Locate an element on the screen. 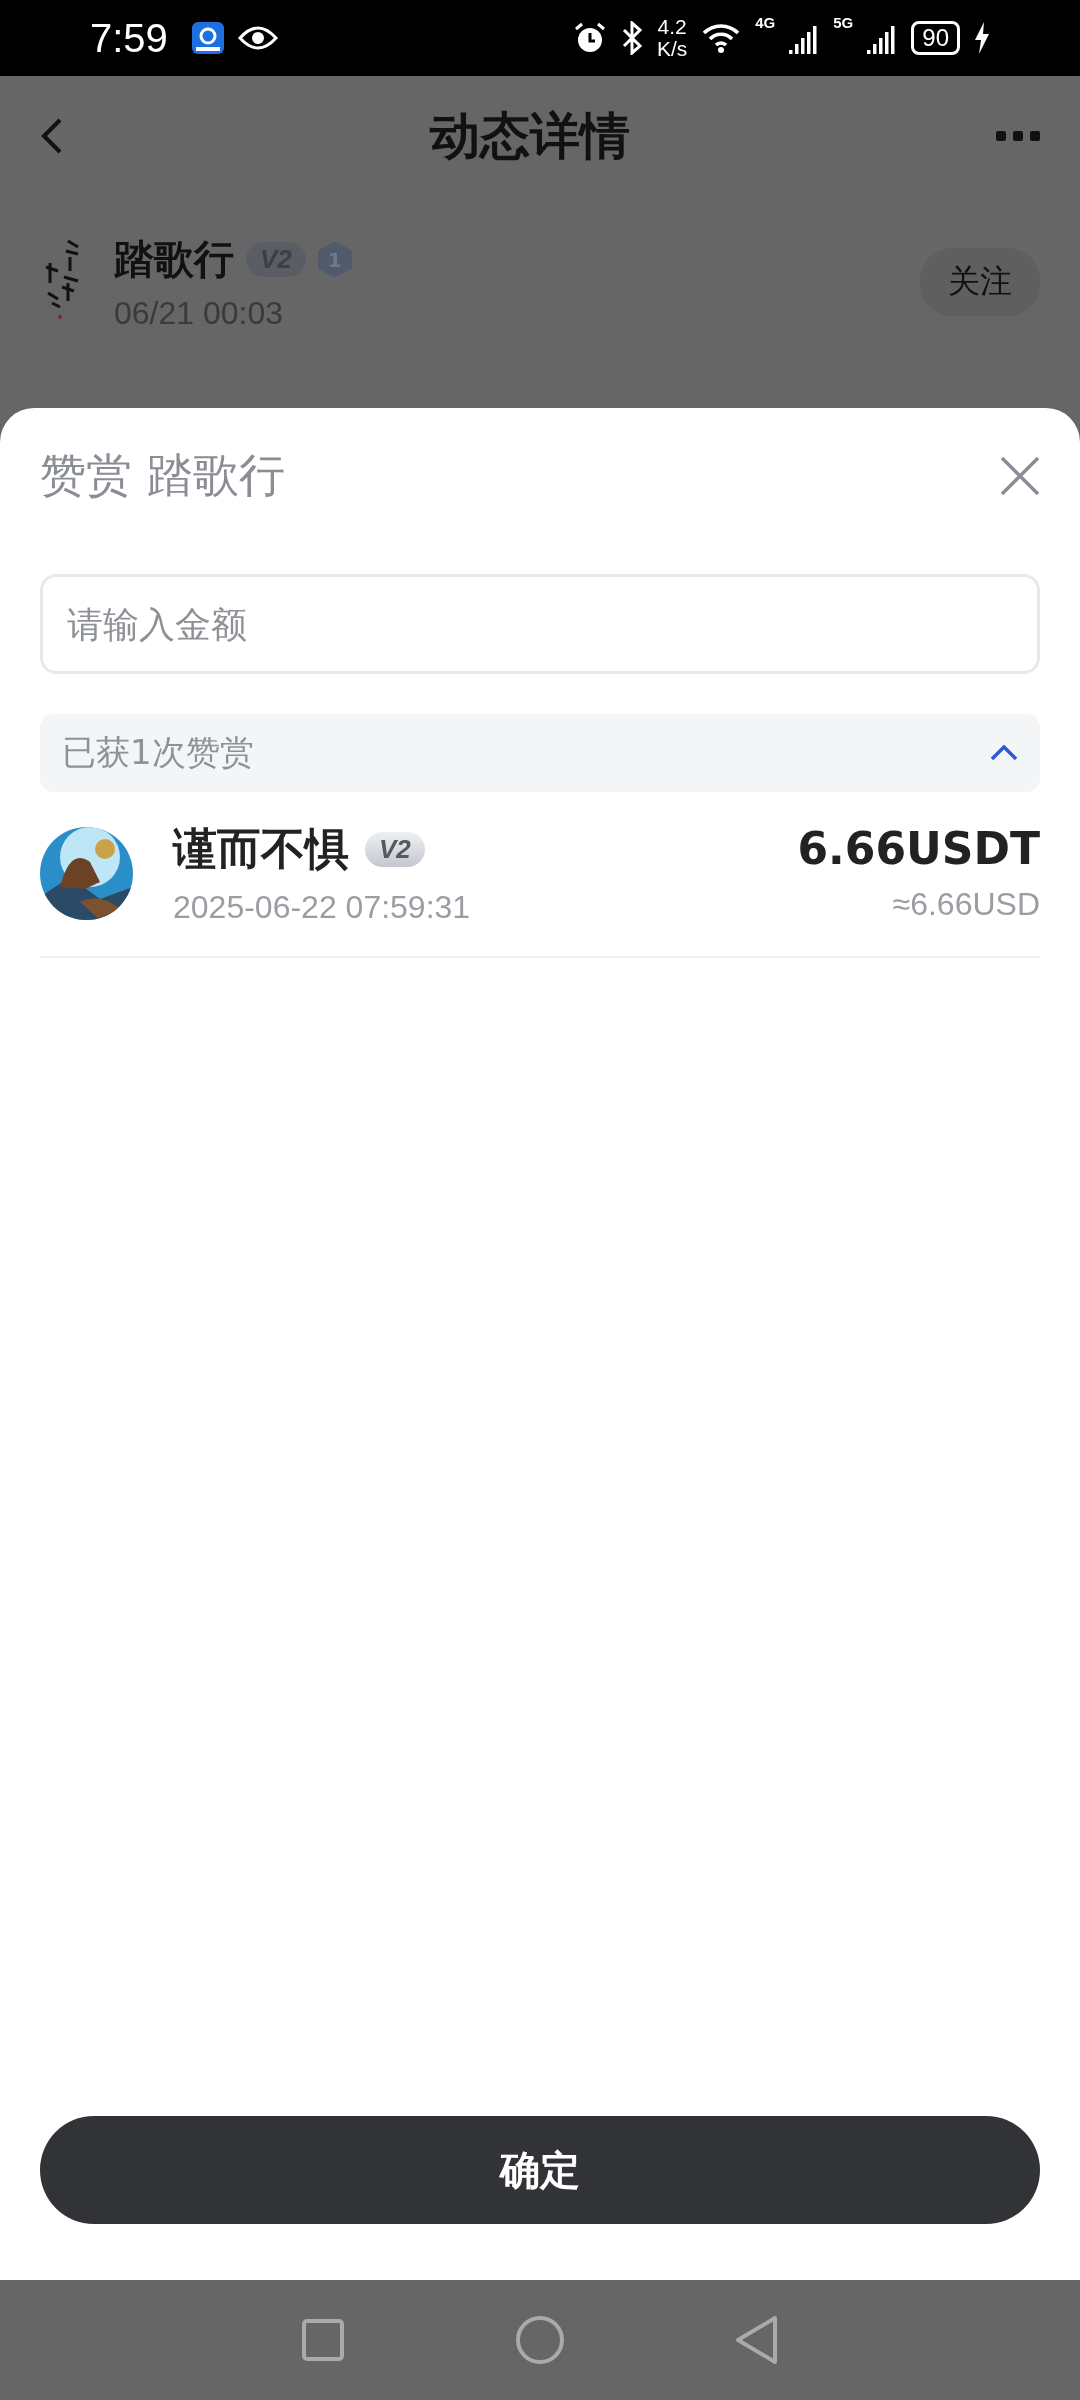 This screenshot has width=1080, height=2400. sheet-title: 赞赏 踏歌行 is located at coordinates (162, 475).